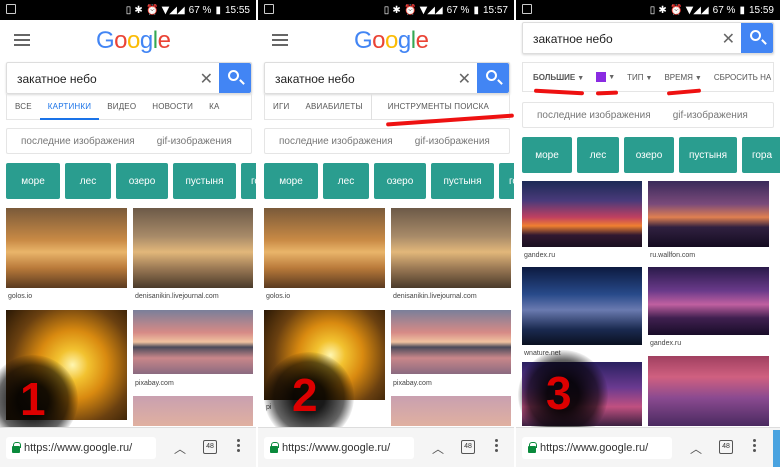 The image size is (780, 467). Describe the element at coordinates (269, 9) in the screenshot. I see `notification-icon` at that location.